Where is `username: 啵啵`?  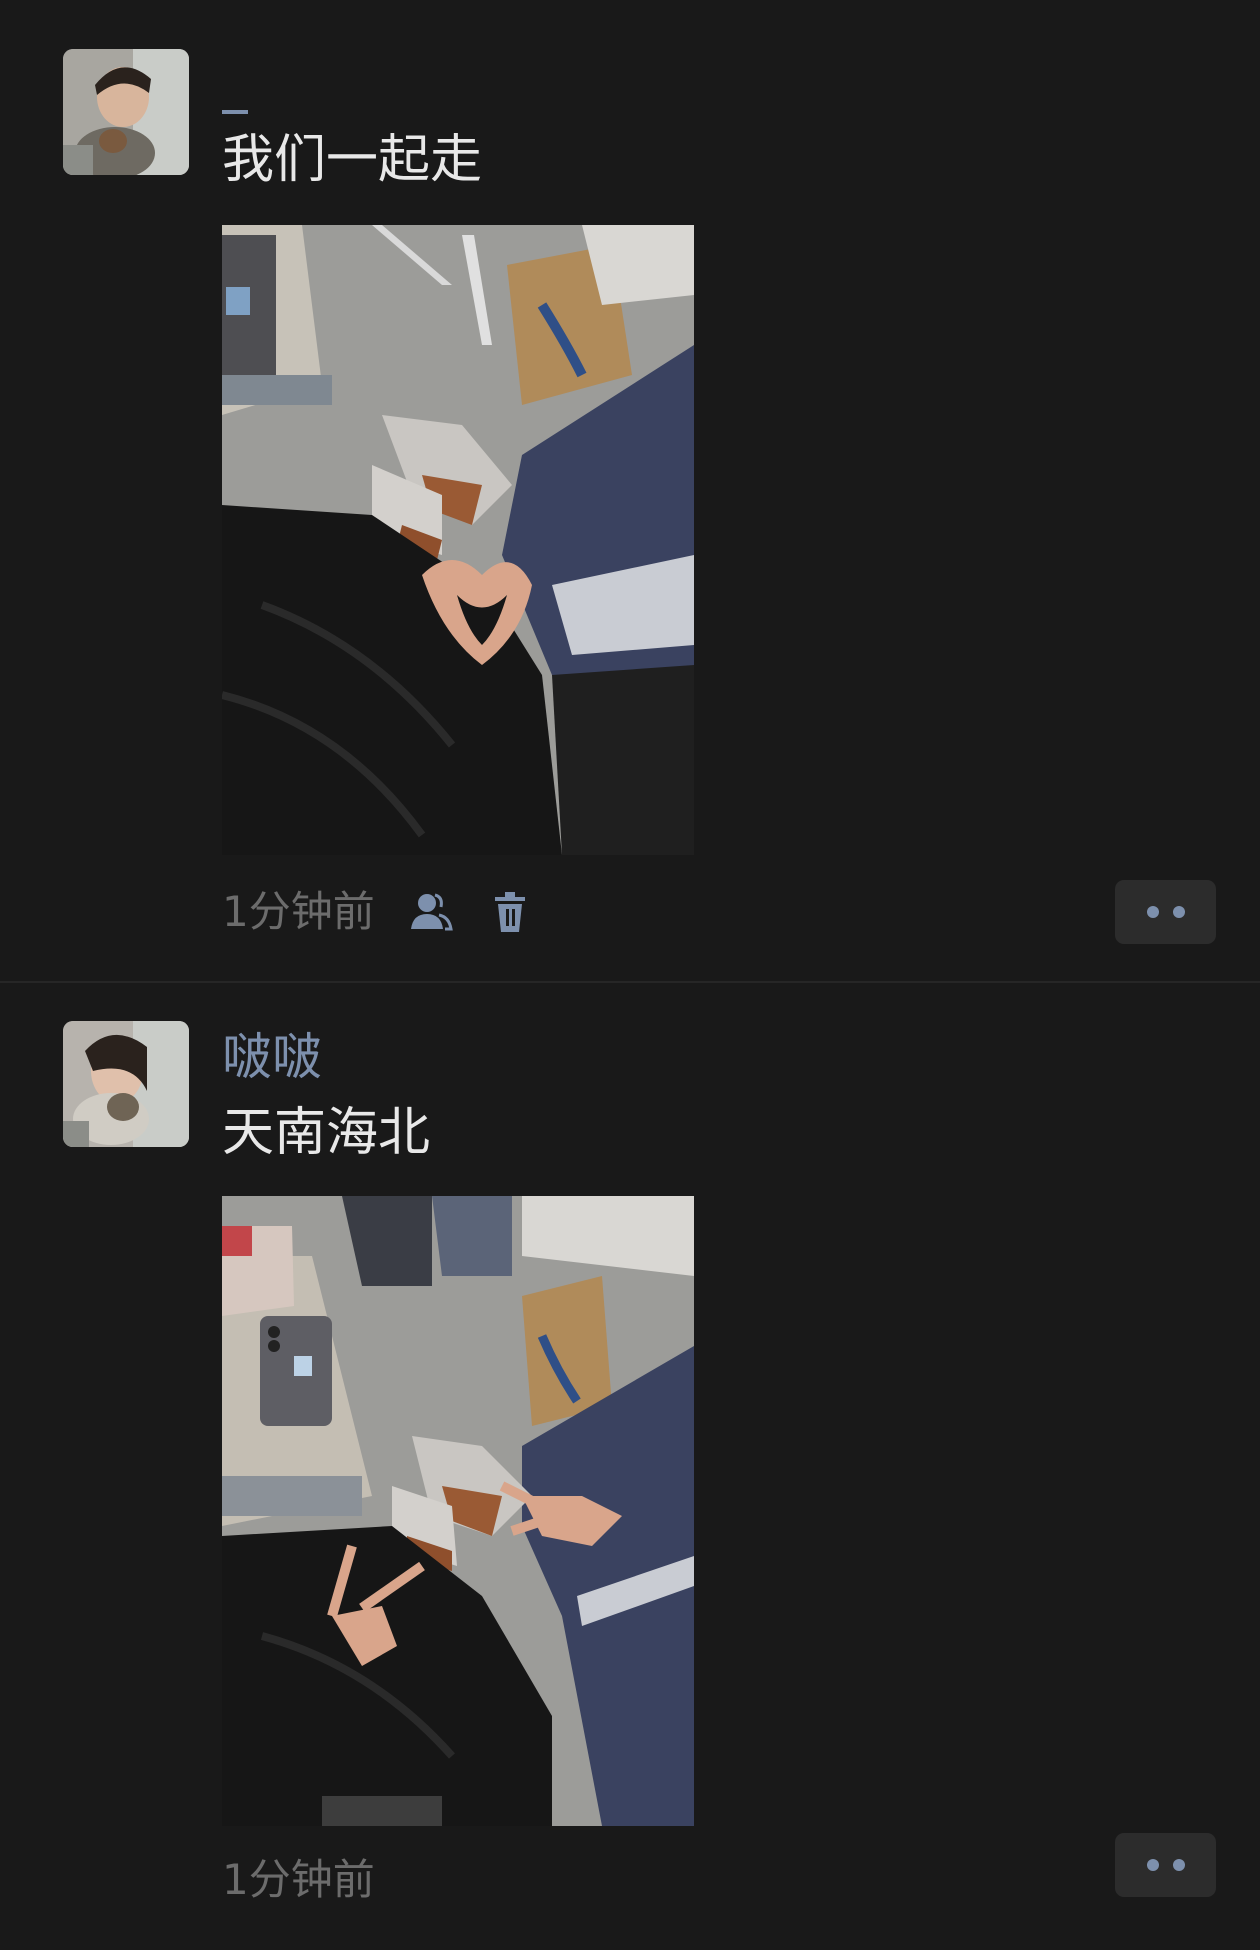
username: 啵啵 is located at coordinates (272, 1057).